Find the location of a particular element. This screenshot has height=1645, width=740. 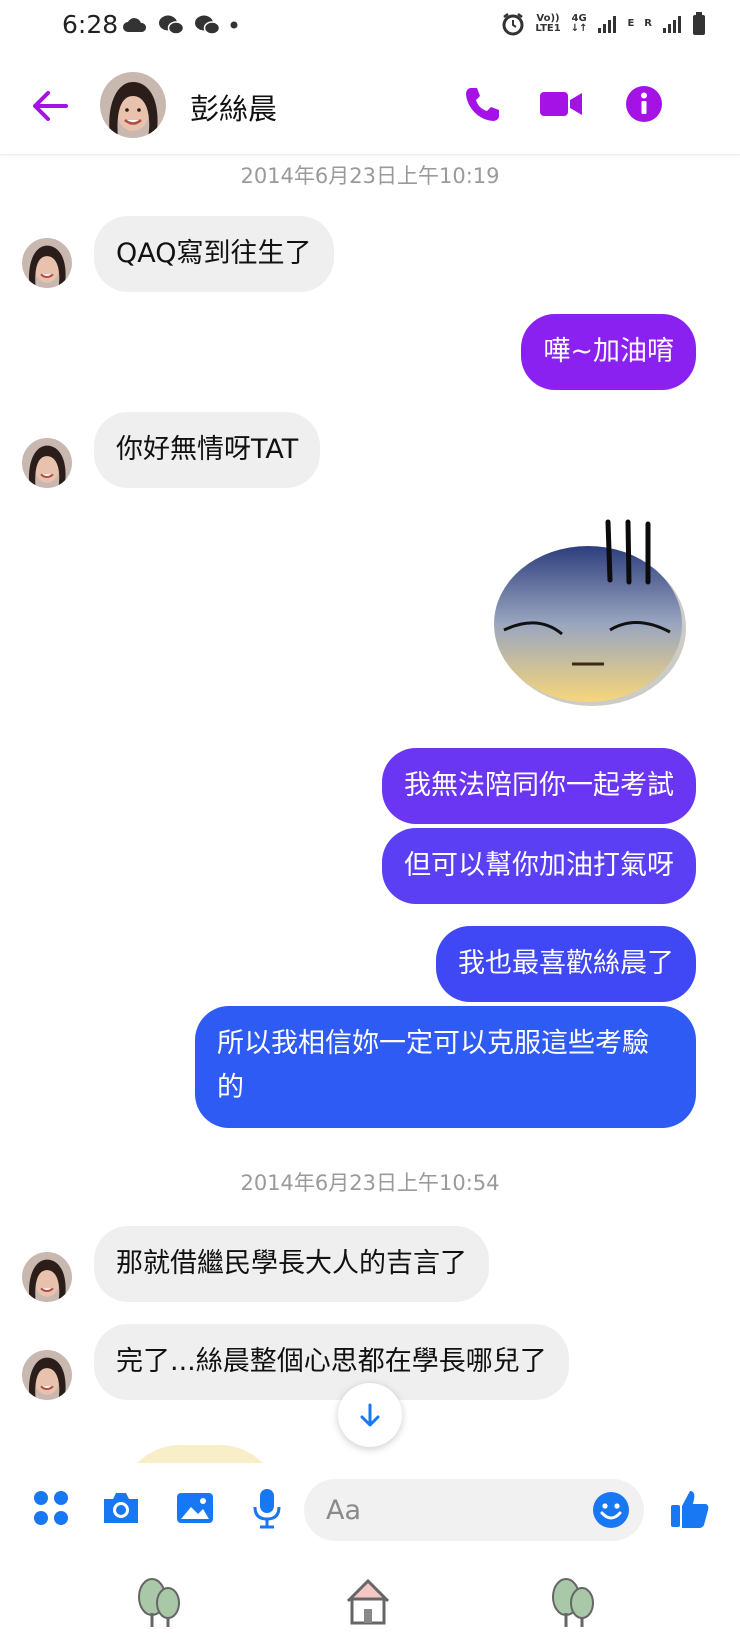

sent-message: 嘩~加油唷 is located at coordinates (608, 352).